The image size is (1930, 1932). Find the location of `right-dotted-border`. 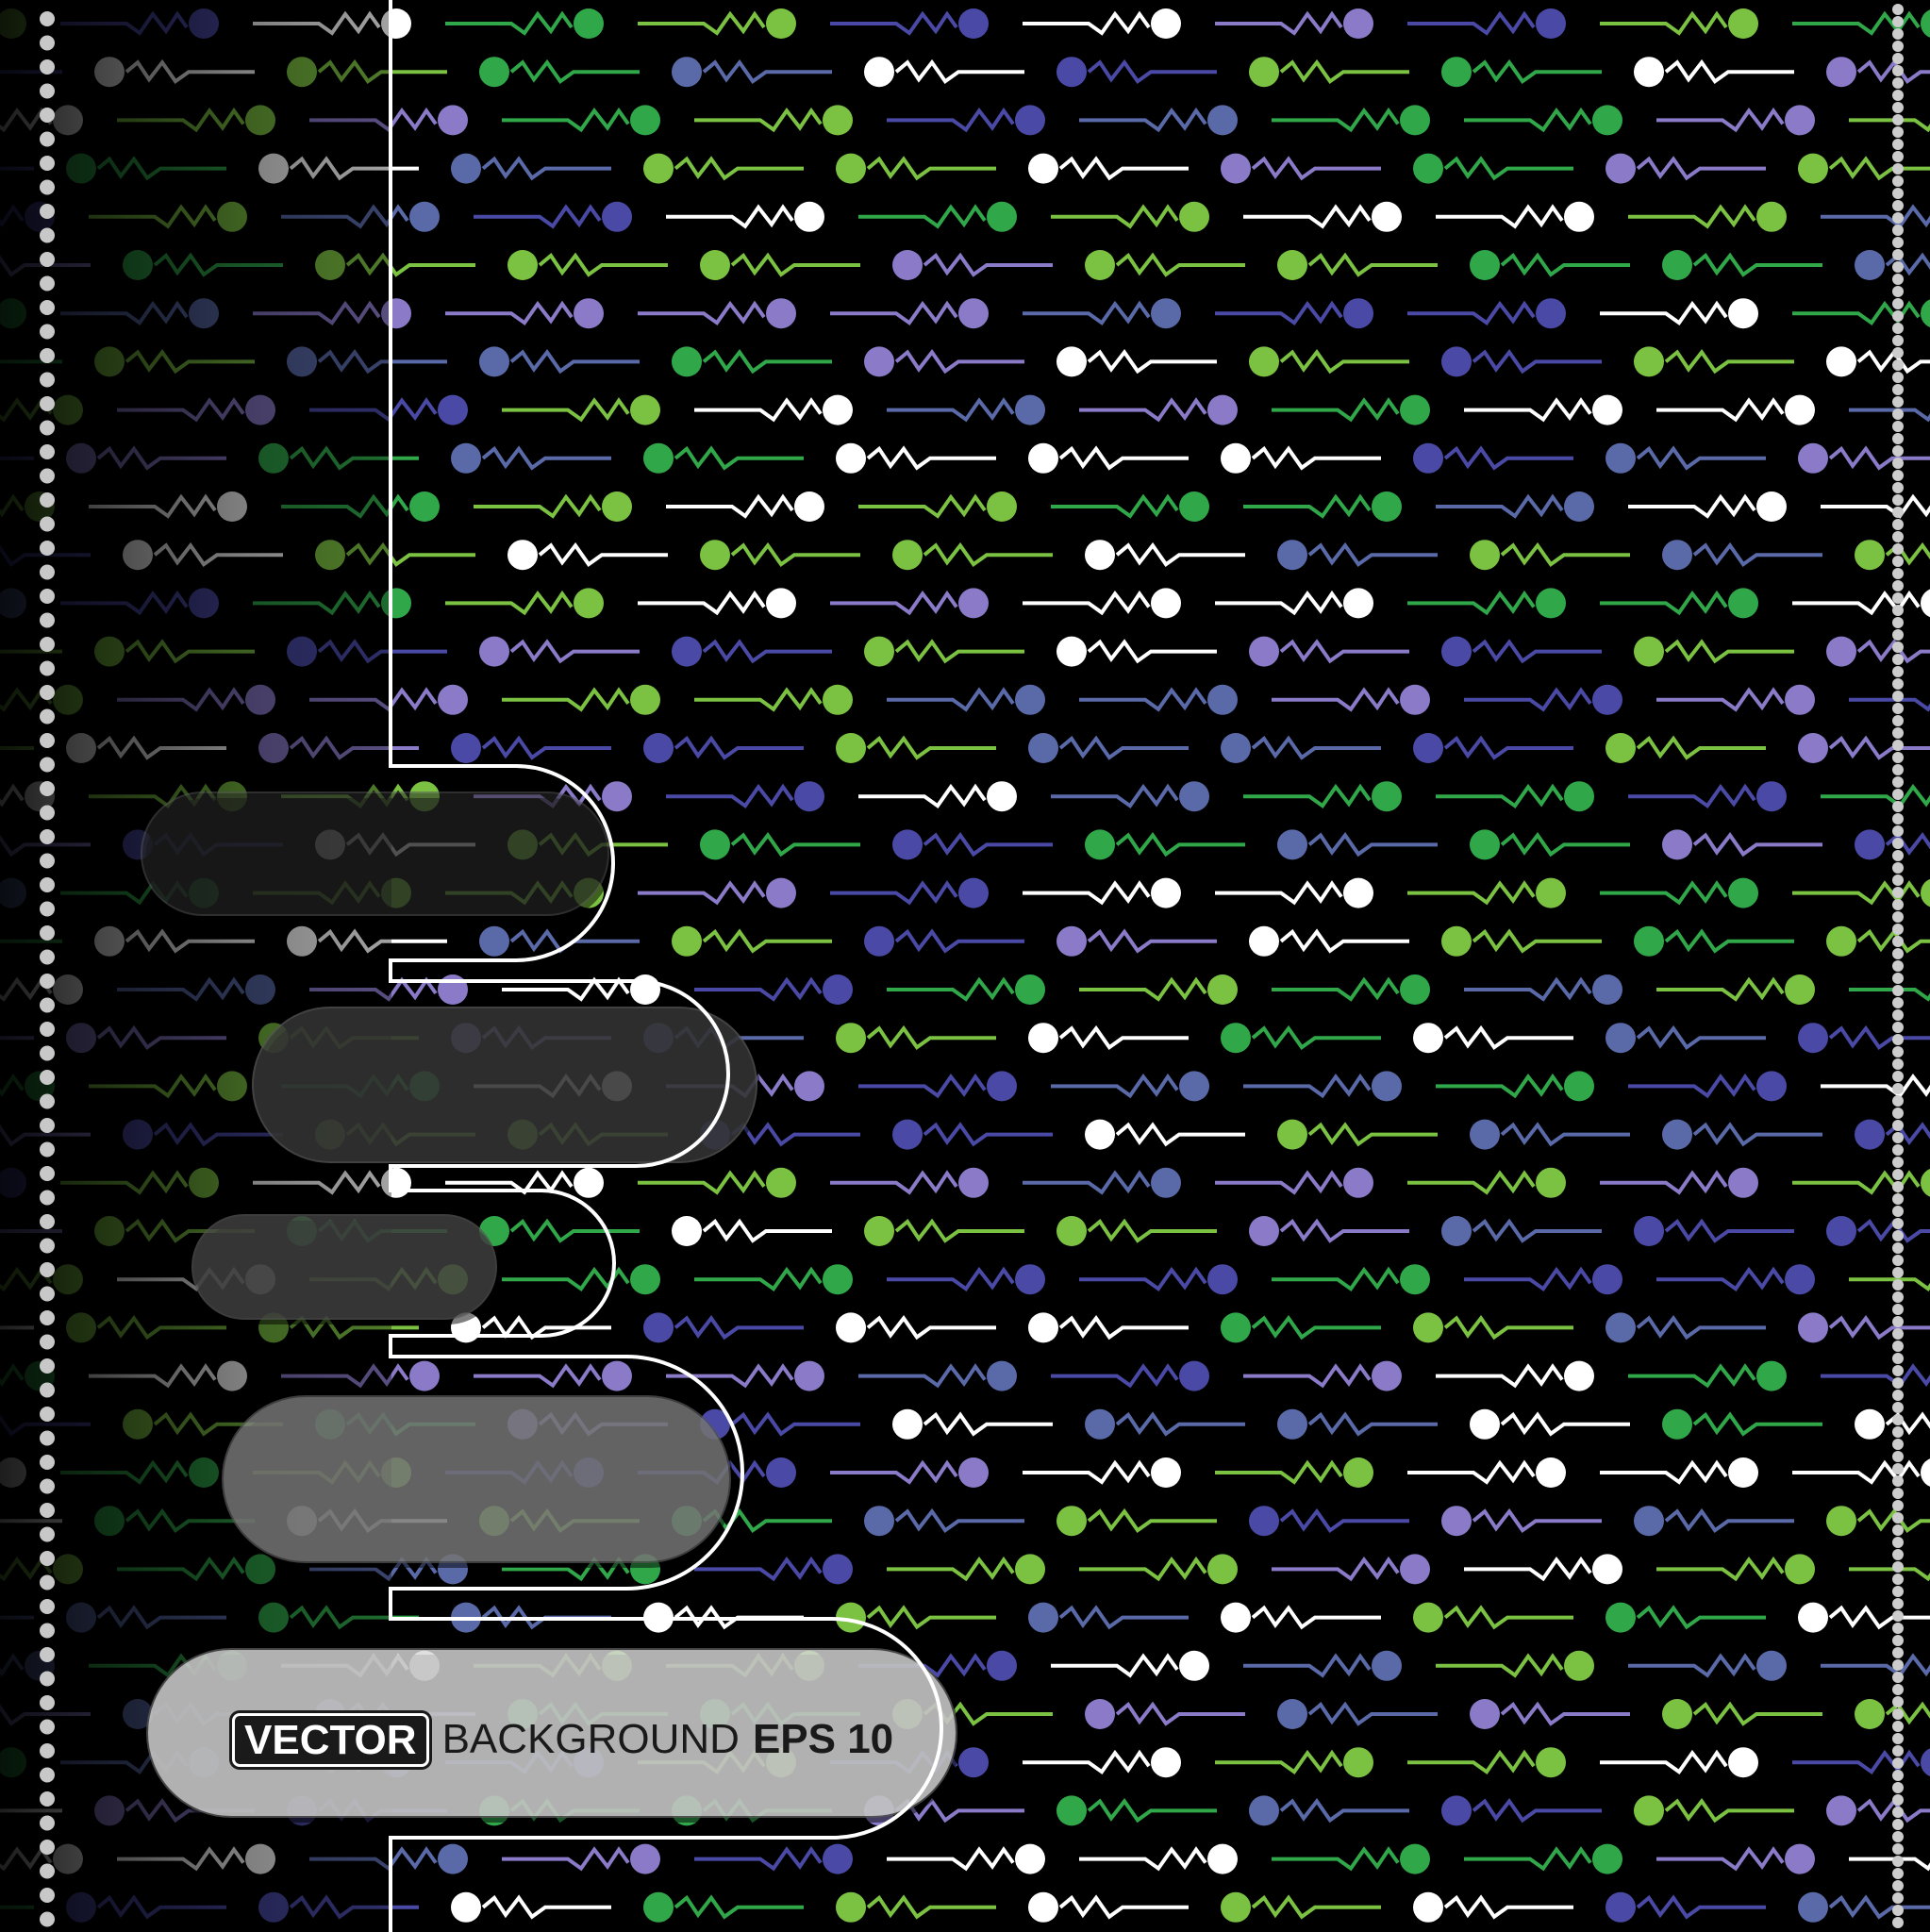

right-dotted-border is located at coordinates (1898, 966).